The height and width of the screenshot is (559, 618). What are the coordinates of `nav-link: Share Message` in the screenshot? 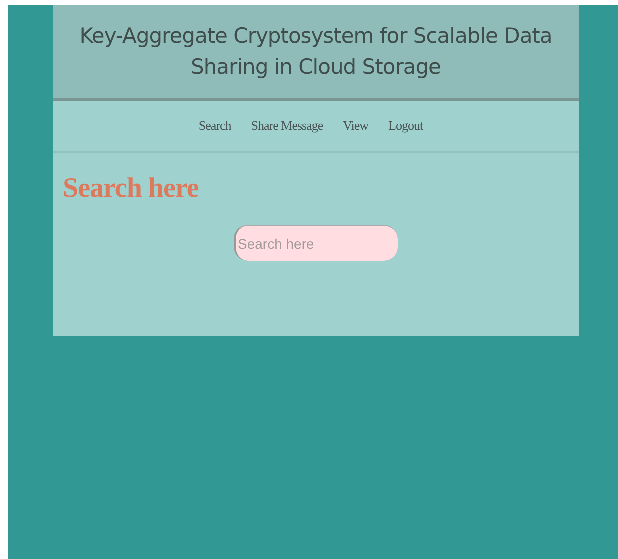 It's located at (287, 126).